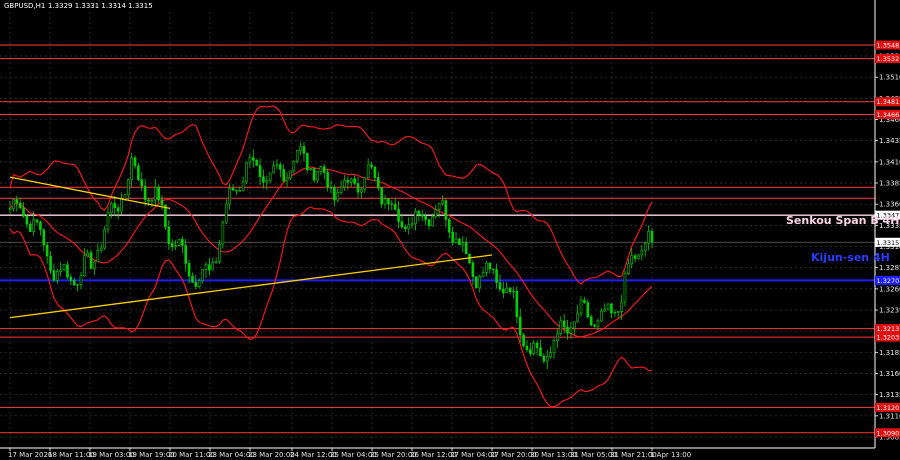 This screenshot has width=900, height=460. Describe the element at coordinates (271, 455) in the screenshot. I see `x-tick-label: 23 Mar 20:00` at that location.